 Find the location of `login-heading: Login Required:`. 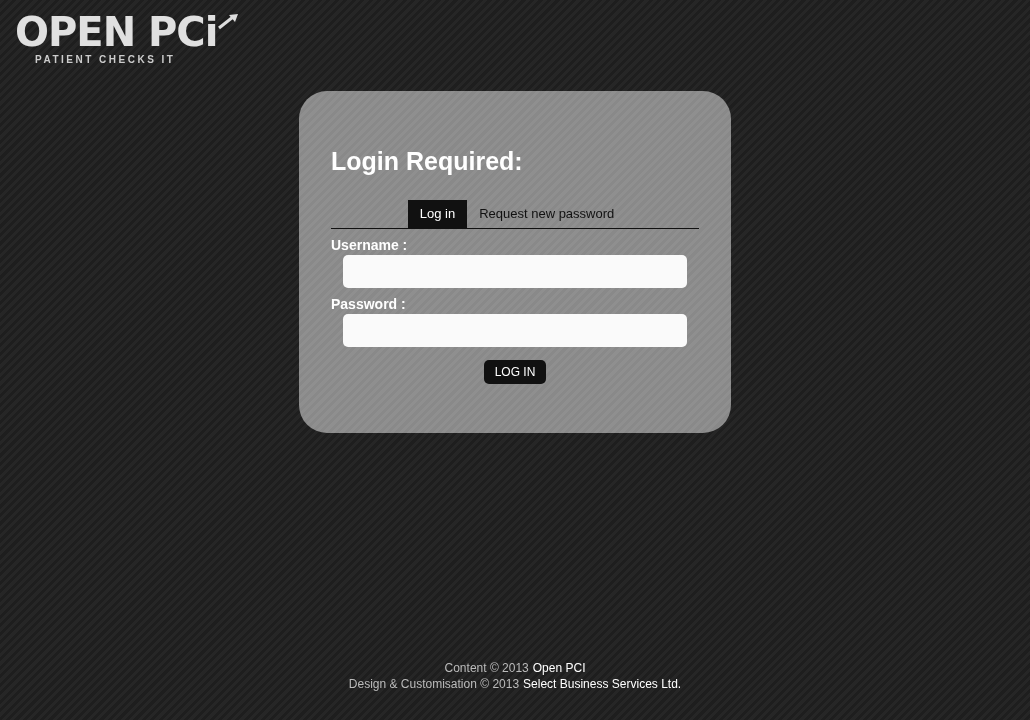

login-heading: Login Required: is located at coordinates (427, 161).